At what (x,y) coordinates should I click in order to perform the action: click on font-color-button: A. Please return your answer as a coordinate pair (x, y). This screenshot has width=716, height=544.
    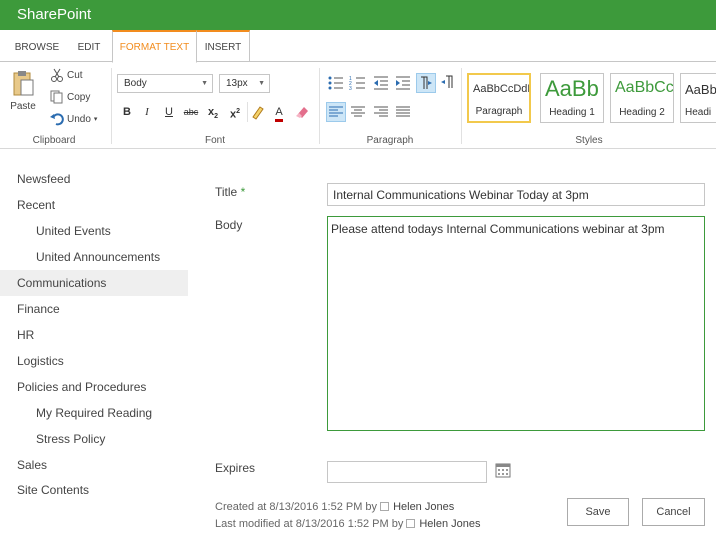
    Looking at the image, I should click on (279, 112).